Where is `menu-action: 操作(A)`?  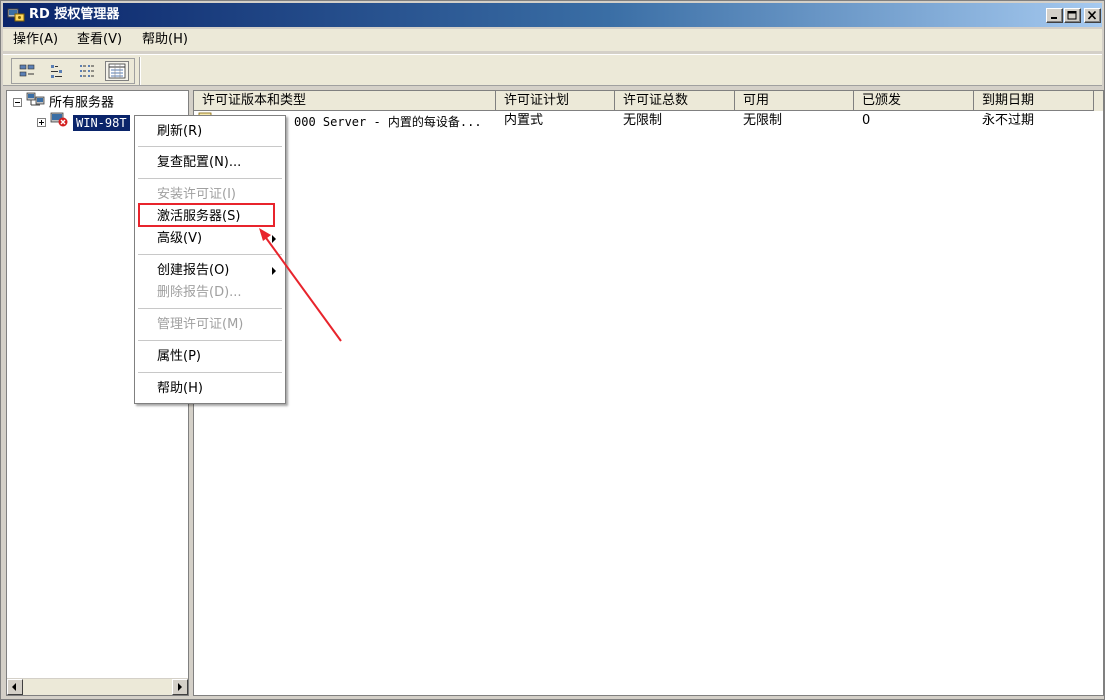
menu-action: 操作(A) is located at coordinates (35, 40).